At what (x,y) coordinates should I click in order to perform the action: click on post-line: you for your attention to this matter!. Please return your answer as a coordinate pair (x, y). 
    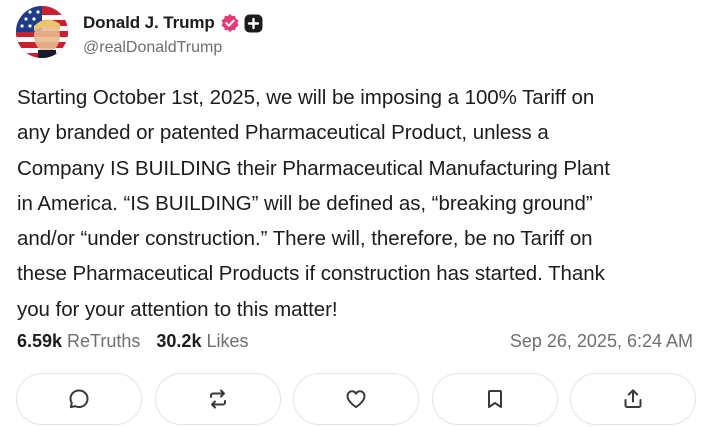
    Looking at the image, I should click on (177, 309).